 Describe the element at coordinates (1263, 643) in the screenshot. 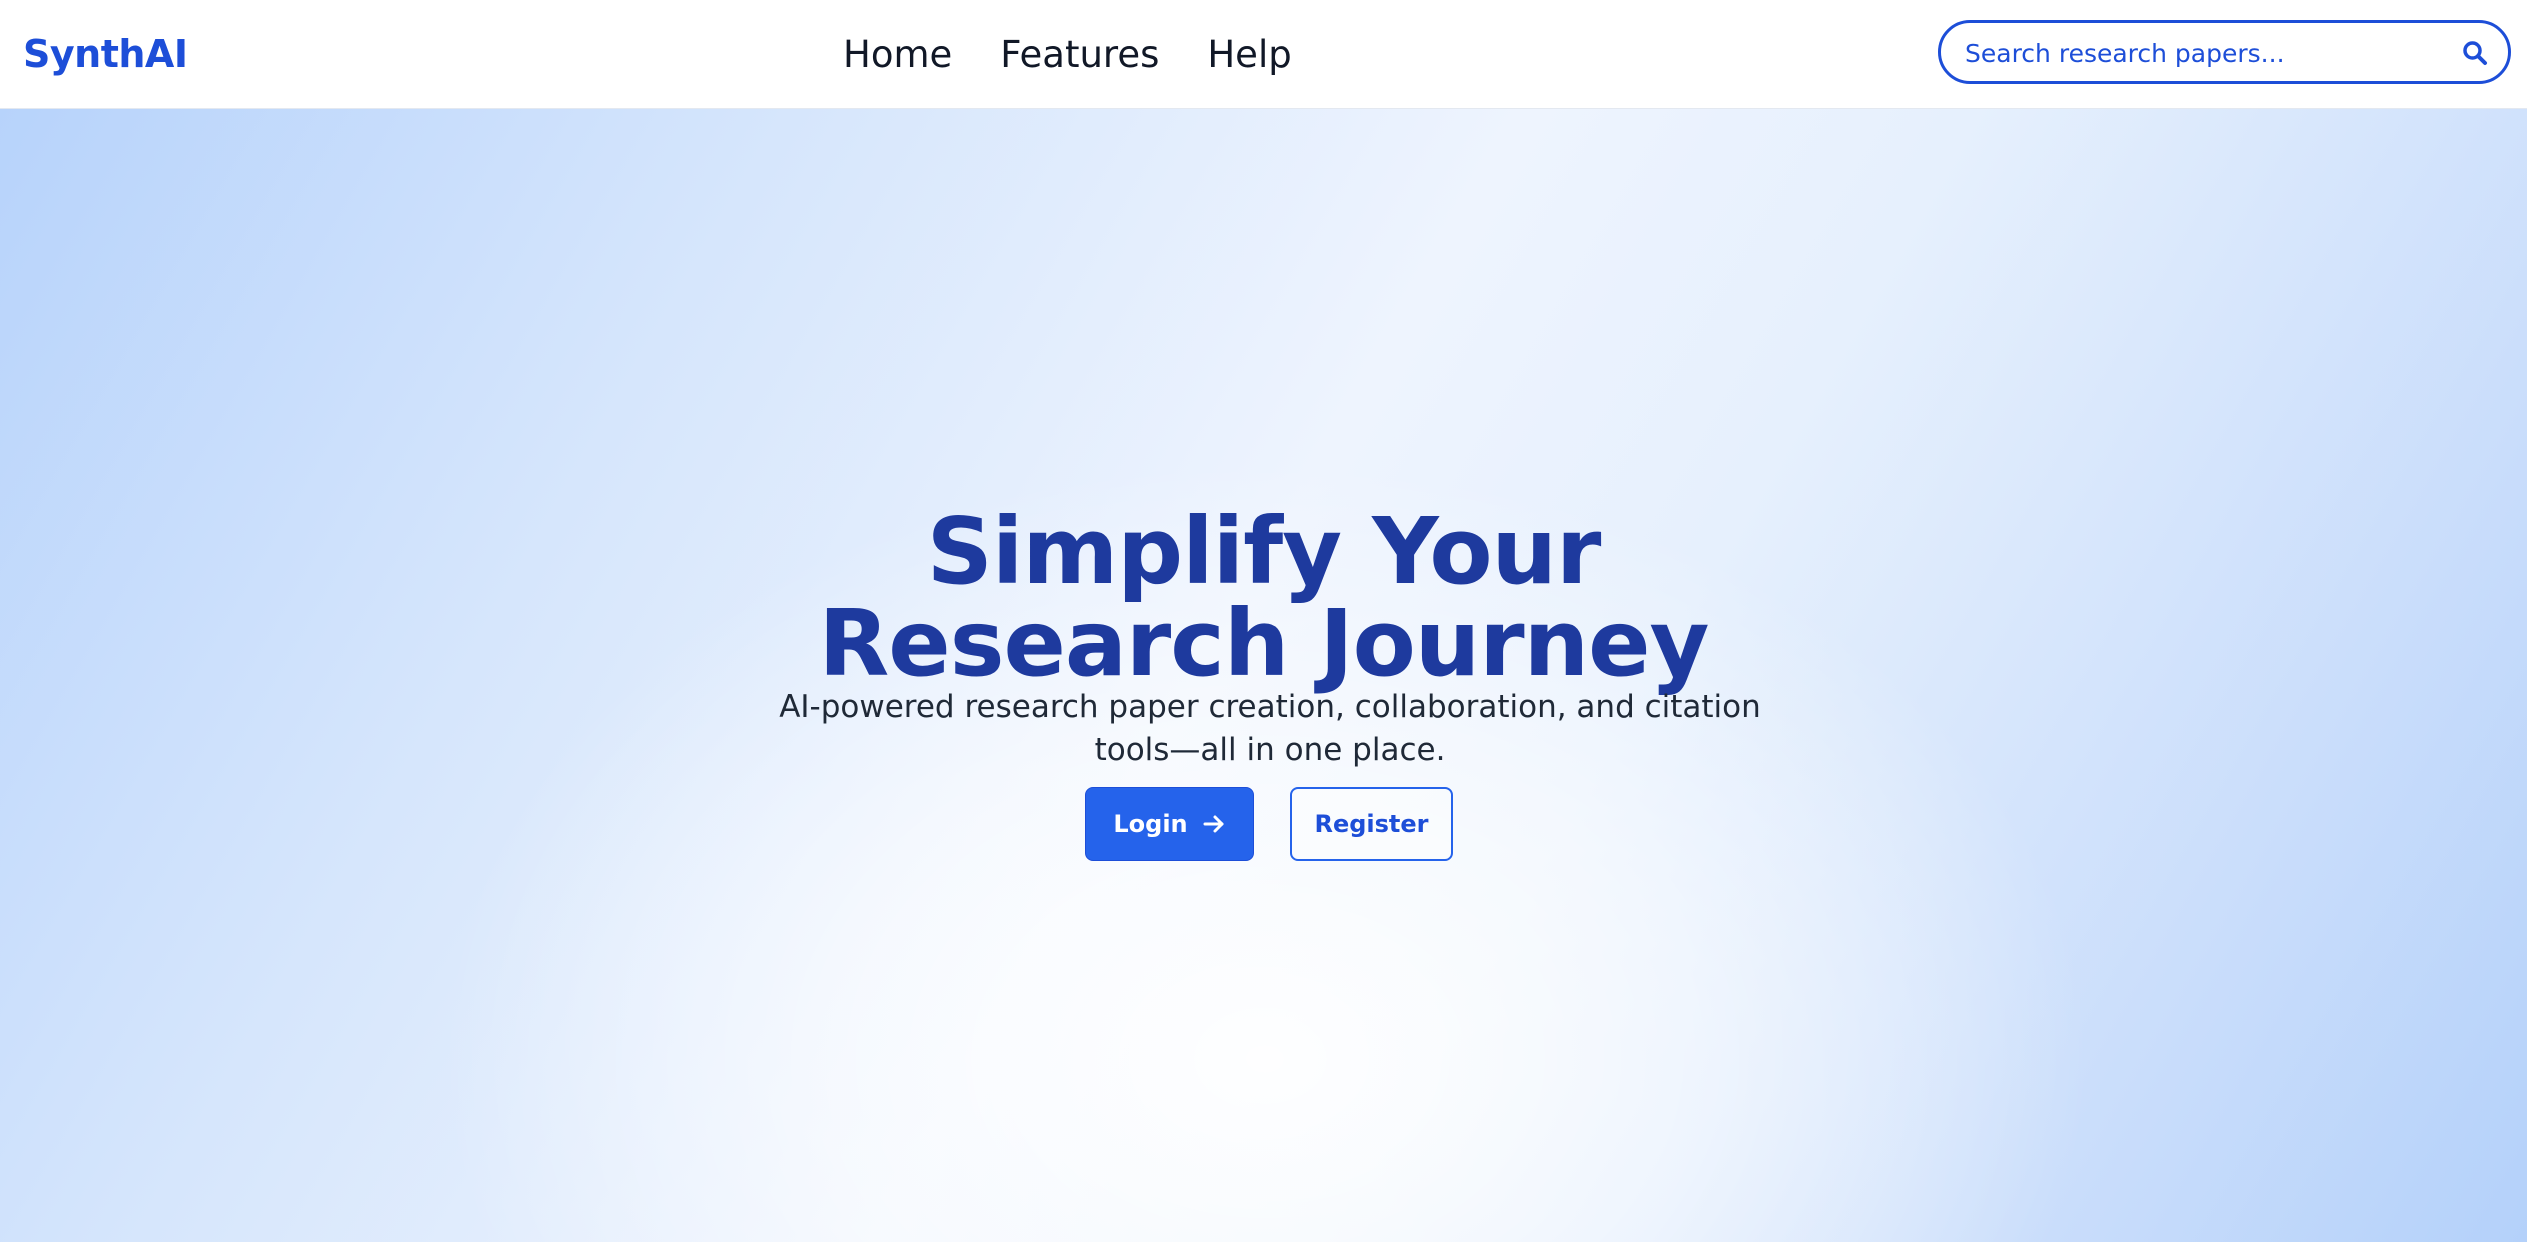

I see `hero-title-line2: Research Journey` at that location.